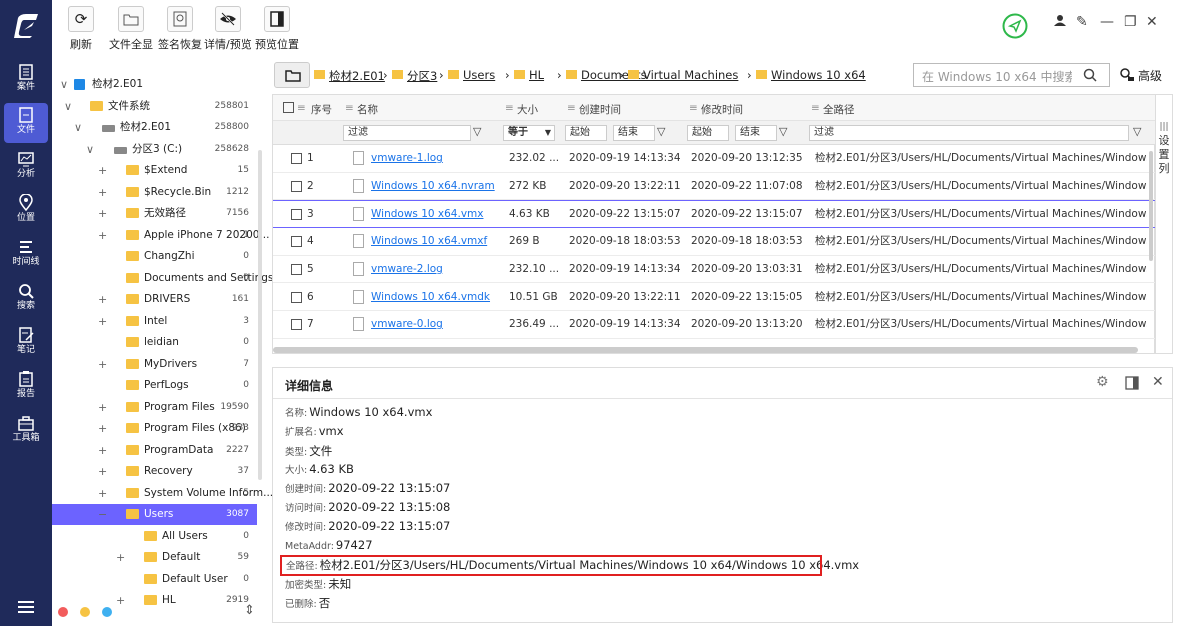 The height and width of the screenshot is (626, 1185). Describe the element at coordinates (26, 167) in the screenshot. I see `nav-analysis: 分析` at that location.